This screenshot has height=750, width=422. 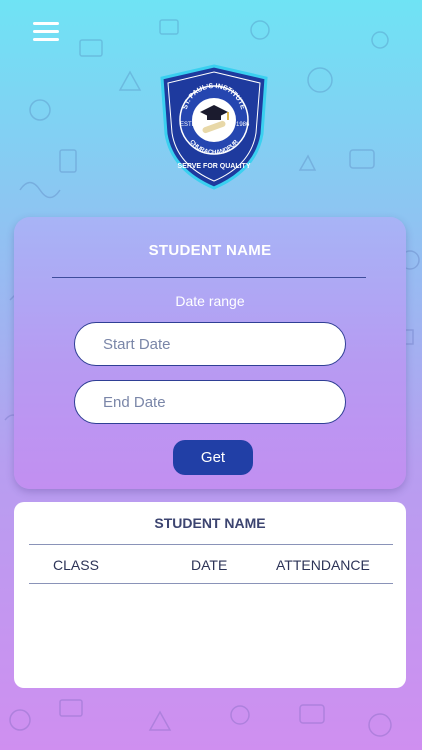 What do you see at coordinates (189, 125) in the screenshot?
I see `logo-estd-label: ESTD.` at bounding box center [189, 125].